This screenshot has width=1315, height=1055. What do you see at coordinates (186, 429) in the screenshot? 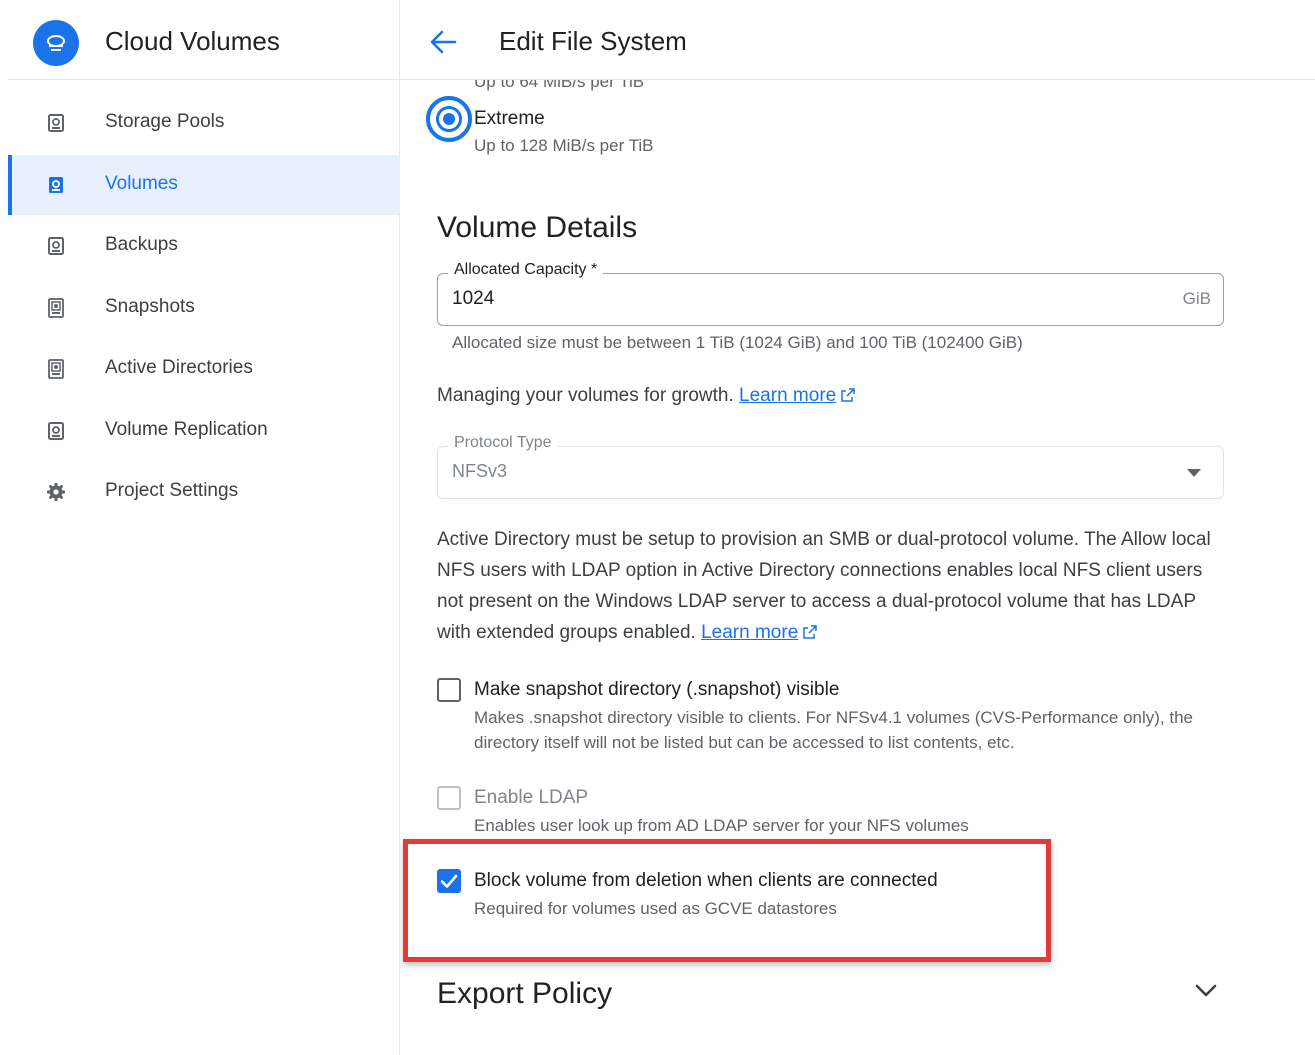
I see `sidebar-item-label: Volume Replication` at bounding box center [186, 429].